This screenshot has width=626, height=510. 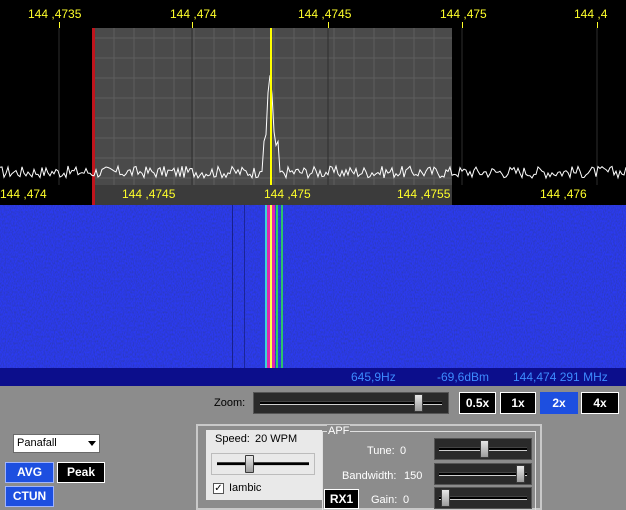 I want to click on apf-bandwidth-slider-groove, so click(x=483, y=474).